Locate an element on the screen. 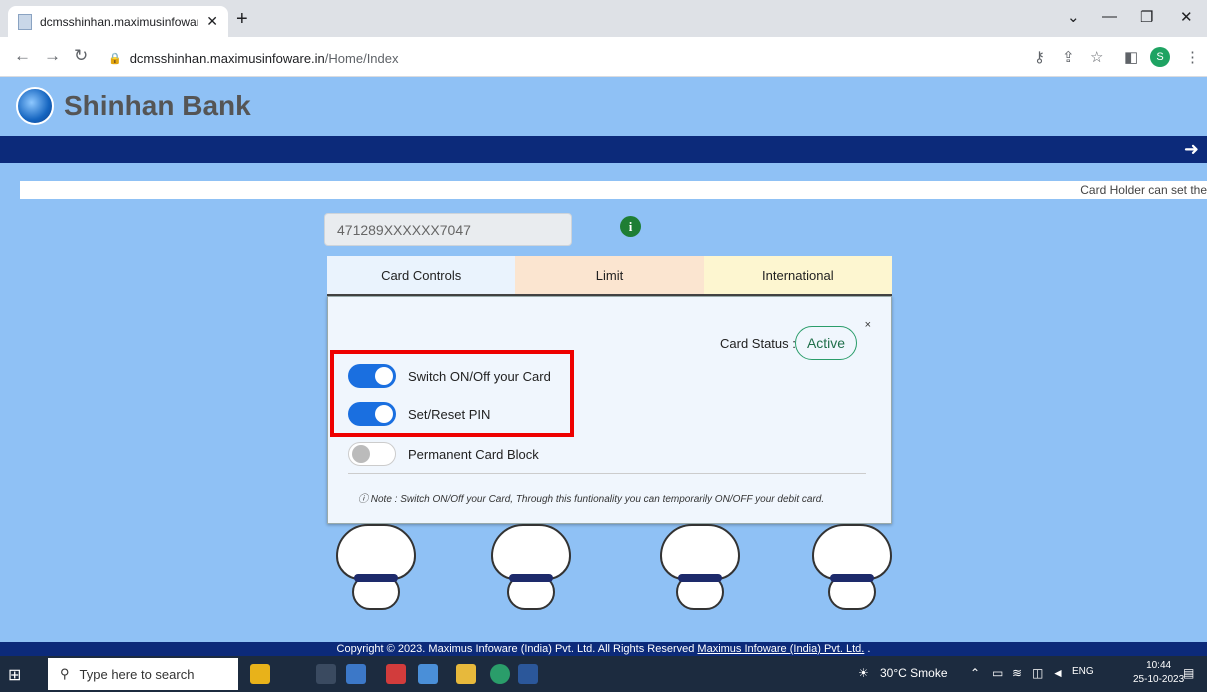 Image resolution: width=1207 pixels, height=692 pixels. clock-date: 25-10-2023 is located at coordinates (1159, 679).